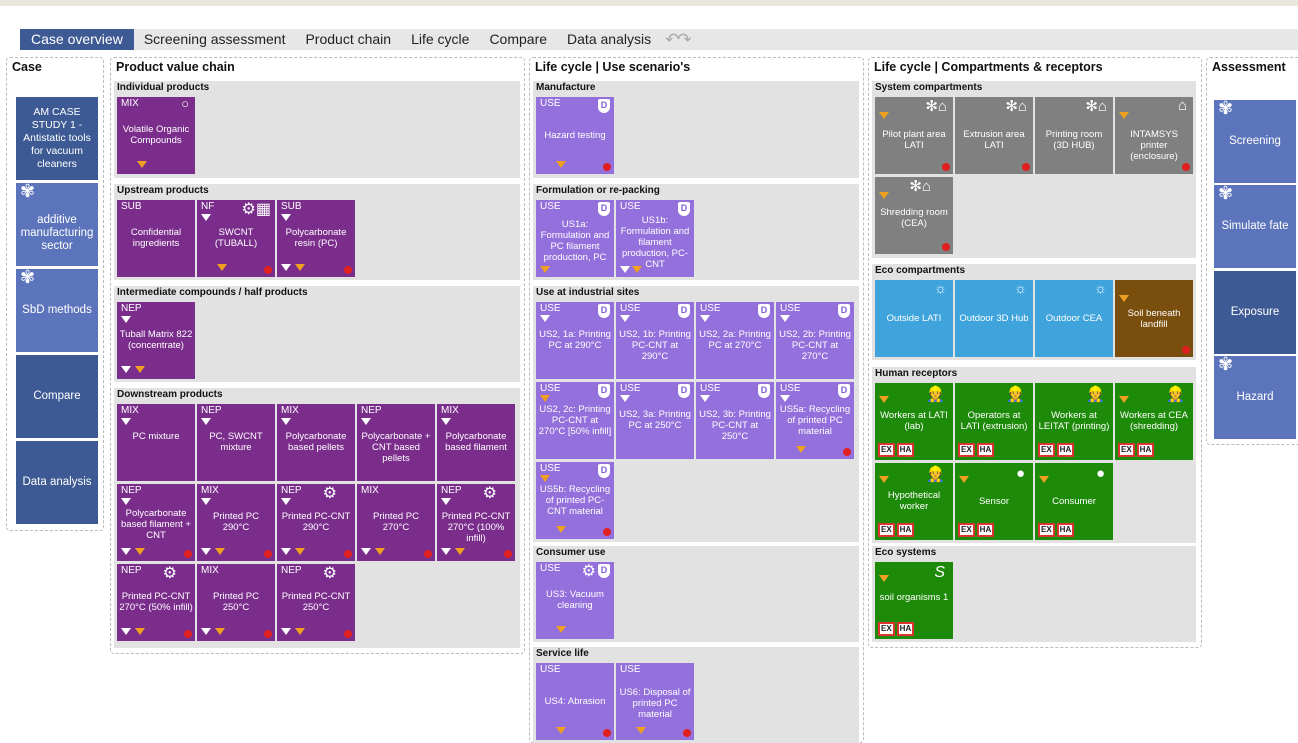  Describe the element at coordinates (1074, 501) in the screenshot. I see `receptor-card: ● Consumer EX HA` at that location.